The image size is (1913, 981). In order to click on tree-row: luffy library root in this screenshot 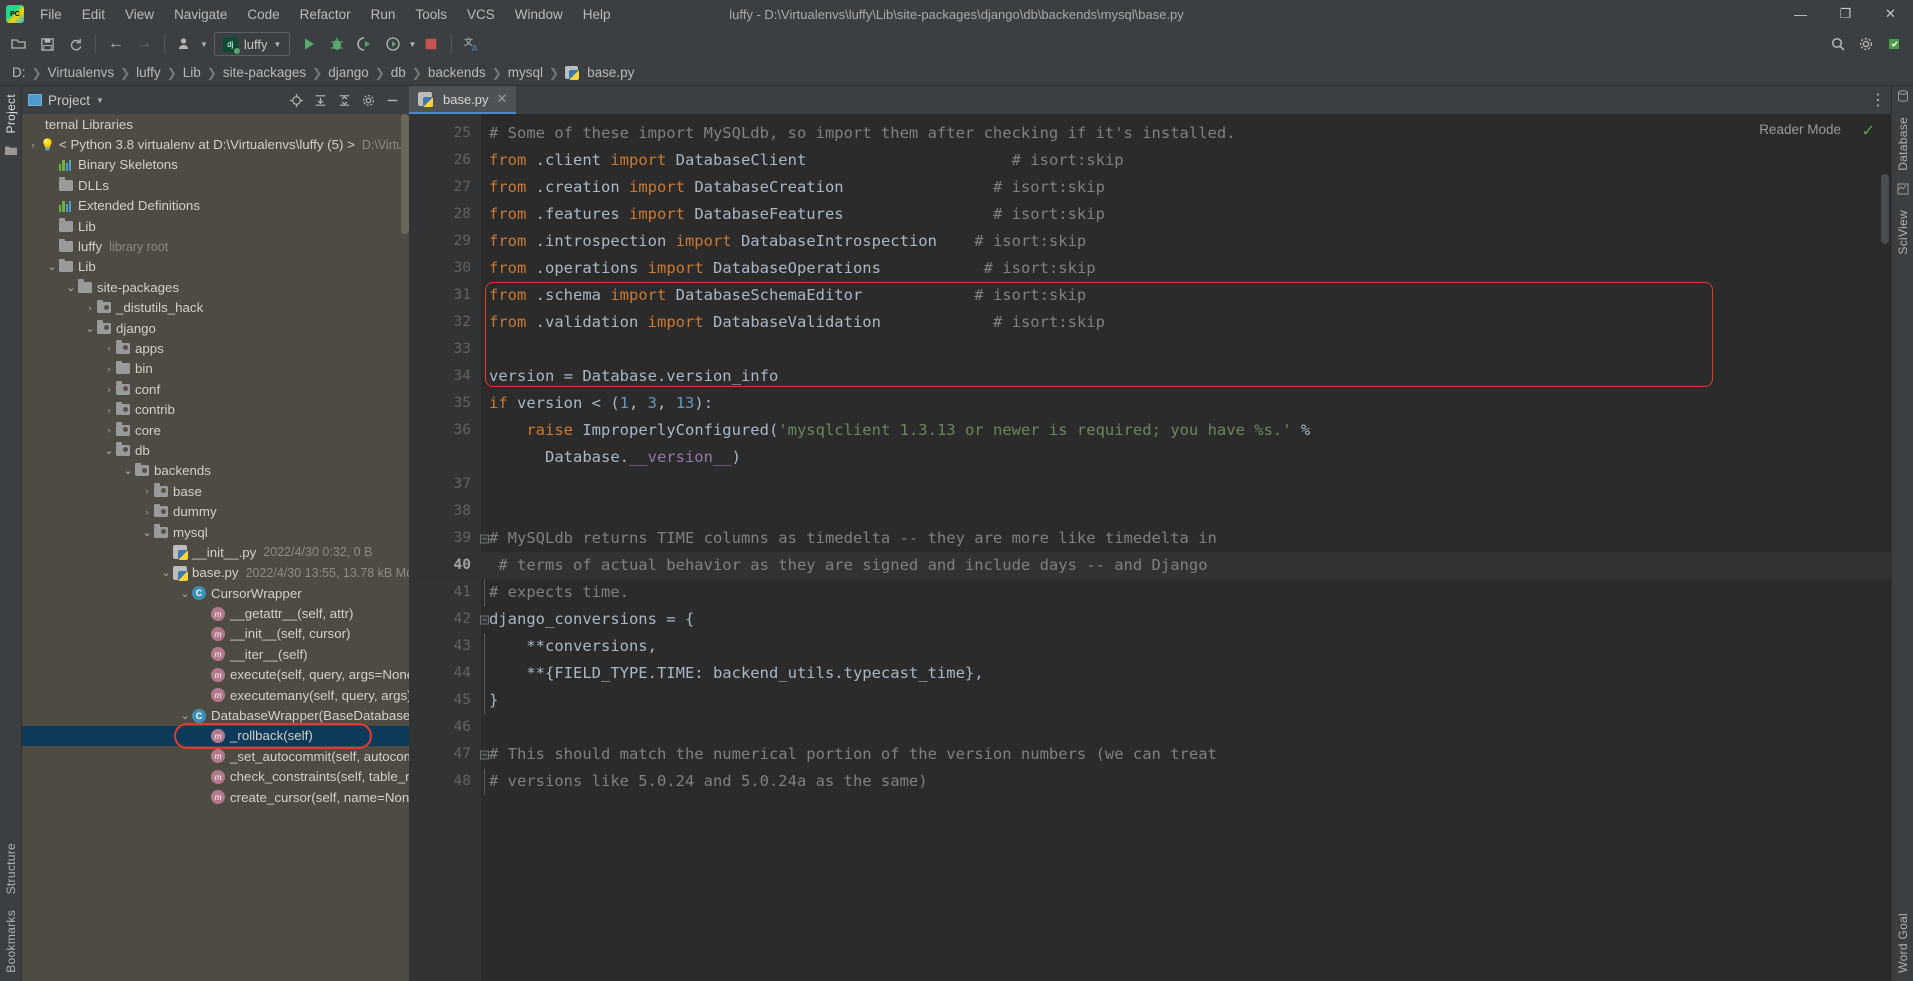, I will do `click(215, 246)`.